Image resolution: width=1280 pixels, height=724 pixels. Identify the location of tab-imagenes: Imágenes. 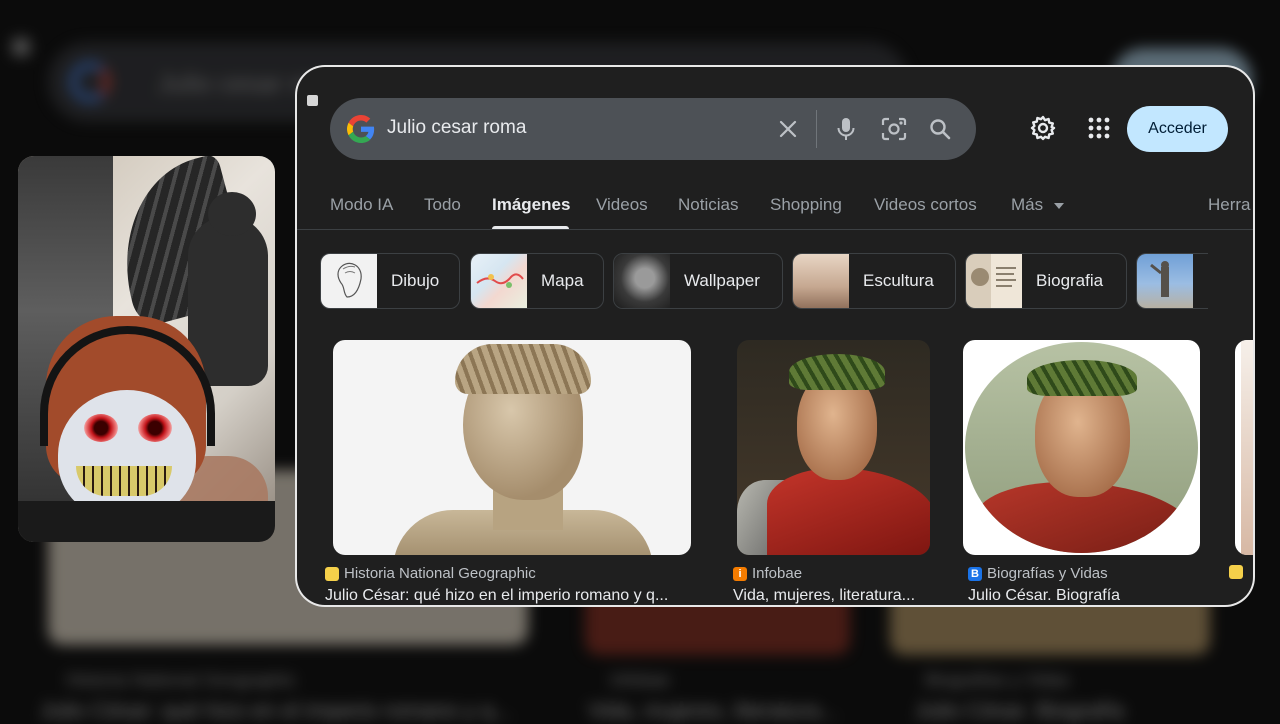
(531, 205).